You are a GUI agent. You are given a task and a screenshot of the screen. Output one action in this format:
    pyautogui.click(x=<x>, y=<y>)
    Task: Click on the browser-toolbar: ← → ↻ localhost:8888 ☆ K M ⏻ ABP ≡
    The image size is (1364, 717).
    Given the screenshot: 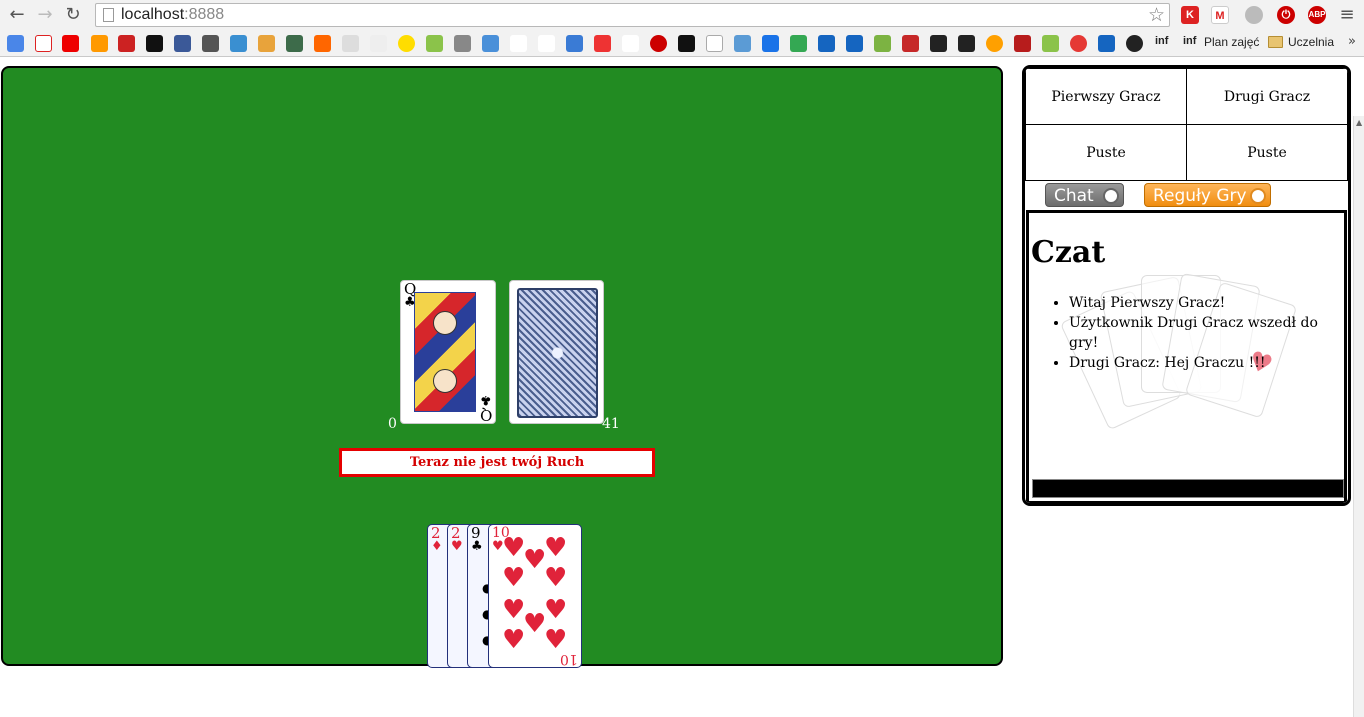 What is the action you would take?
    pyautogui.click(x=682, y=15)
    